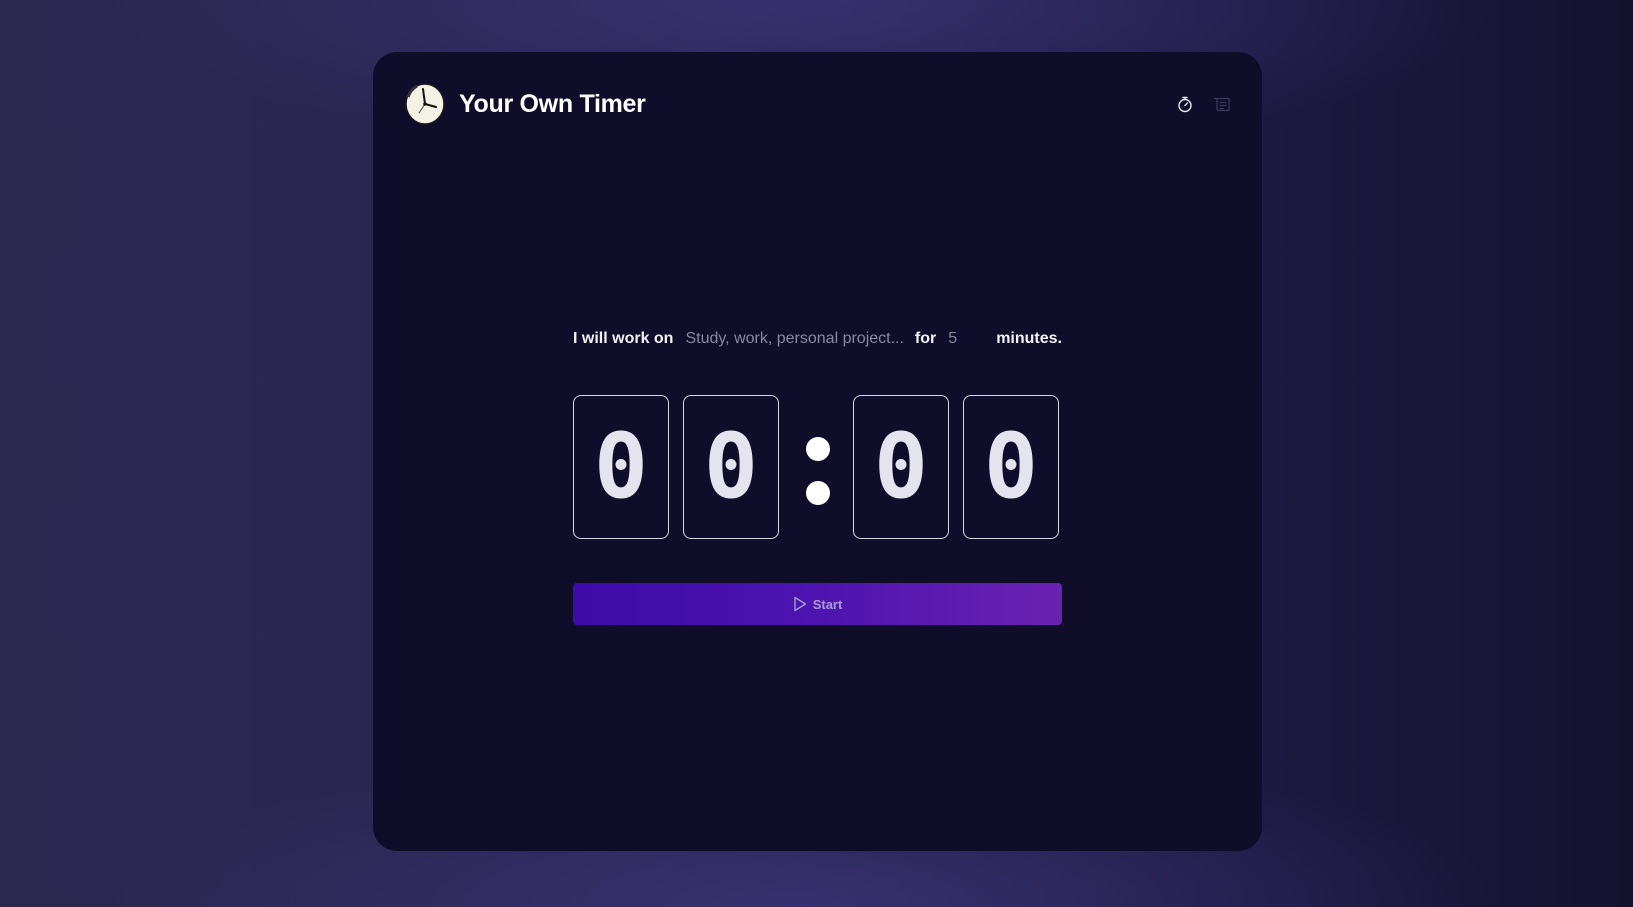  What do you see at coordinates (1203, 104) in the screenshot?
I see `header-actions` at bounding box center [1203, 104].